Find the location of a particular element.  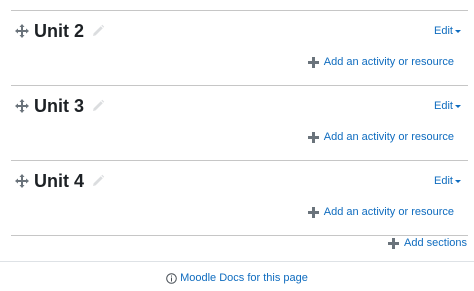

add-sections-label: Add sections is located at coordinates (435, 243).